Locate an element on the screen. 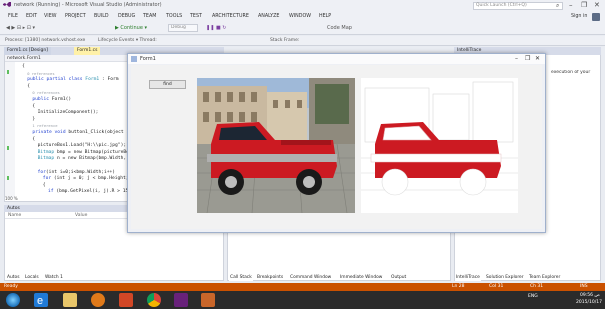 This screenshot has height=309, width=605. start-button-icon is located at coordinates (13, 300).